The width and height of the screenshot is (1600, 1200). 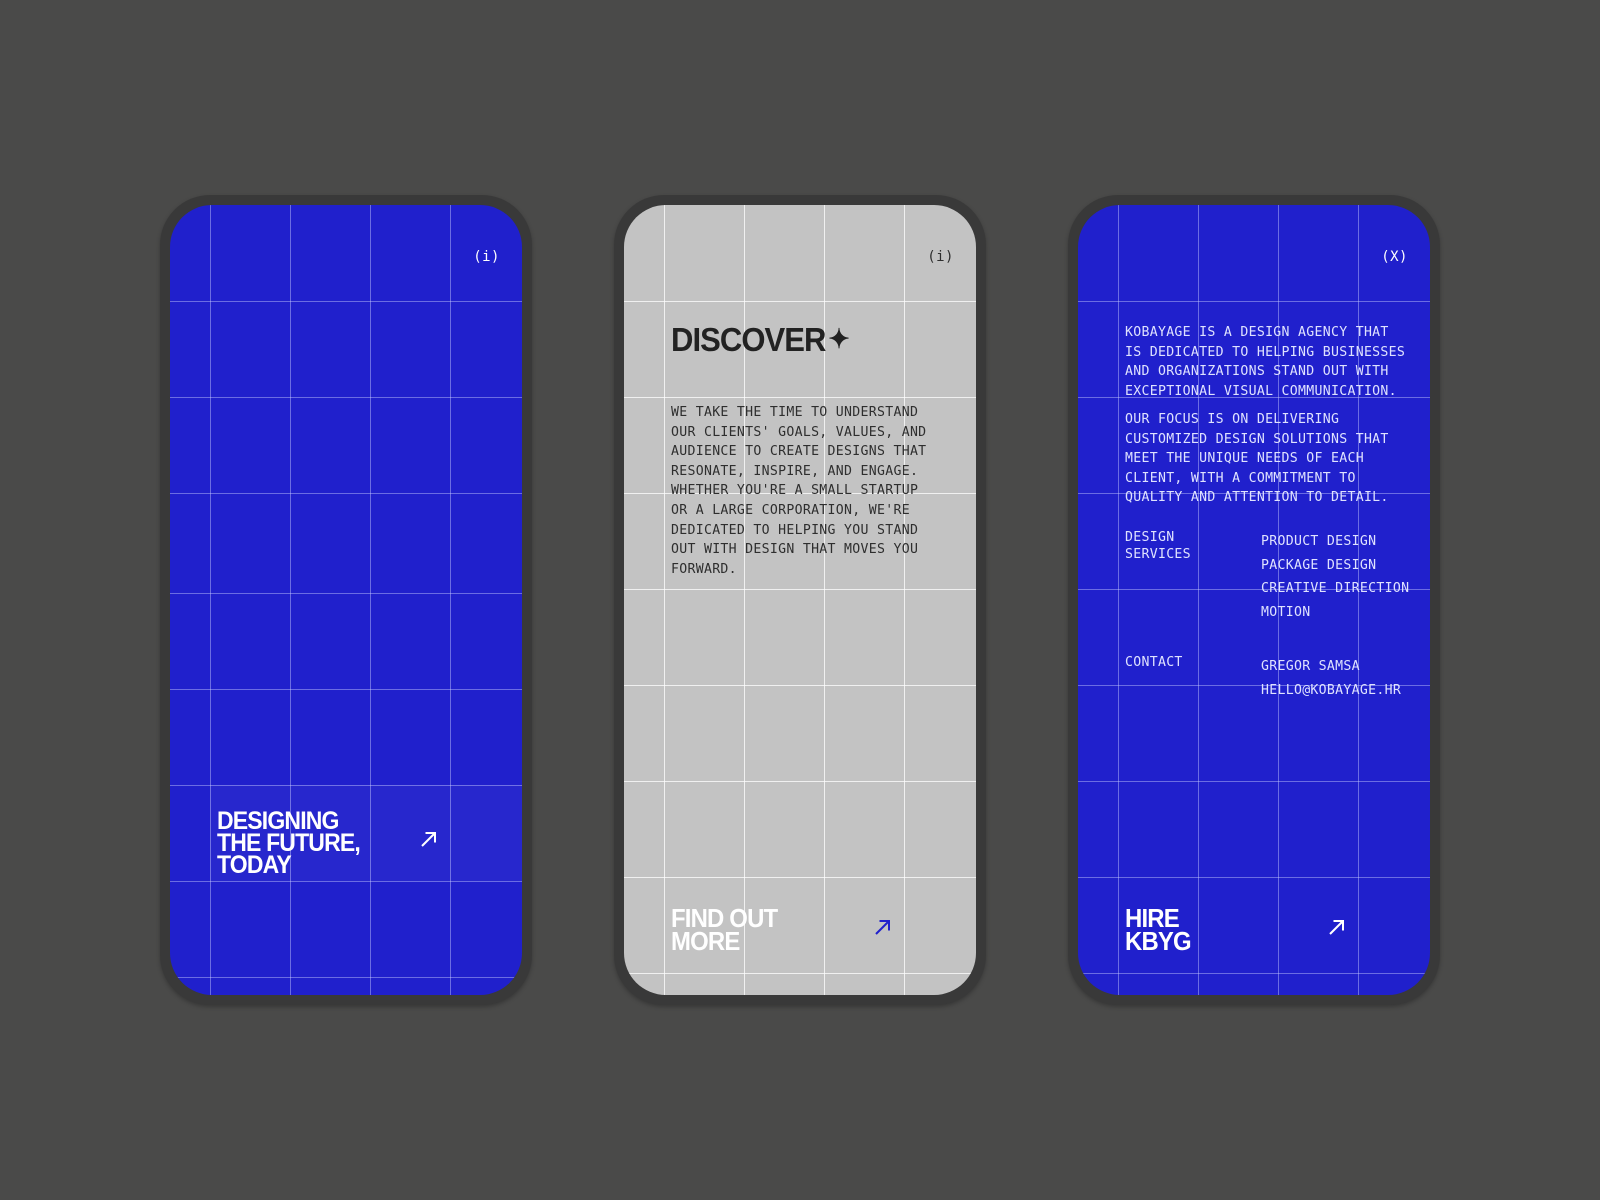 What do you see at coordinates (1310, 666) in the screenshot?
I see `contact-person: GREGOR SAMSA` at bounding box center [1310, 666].